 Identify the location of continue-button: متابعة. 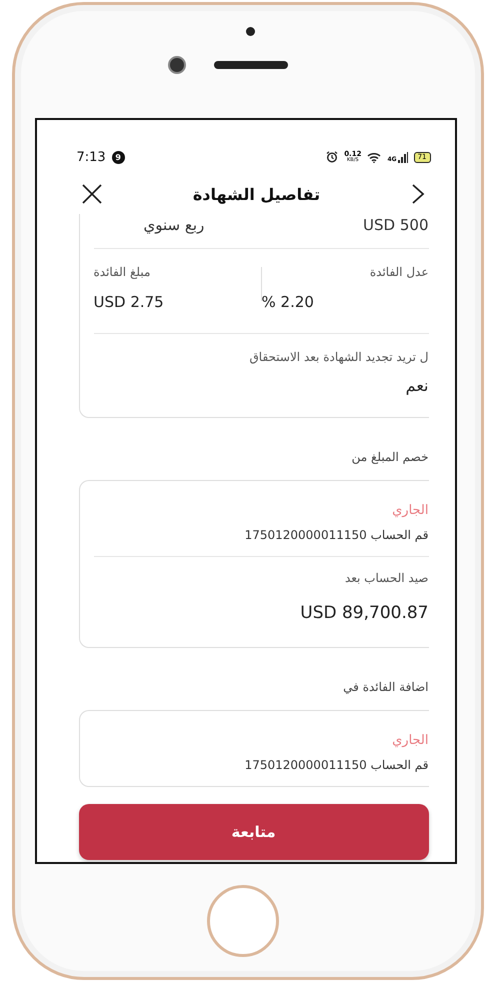
(253, 832).